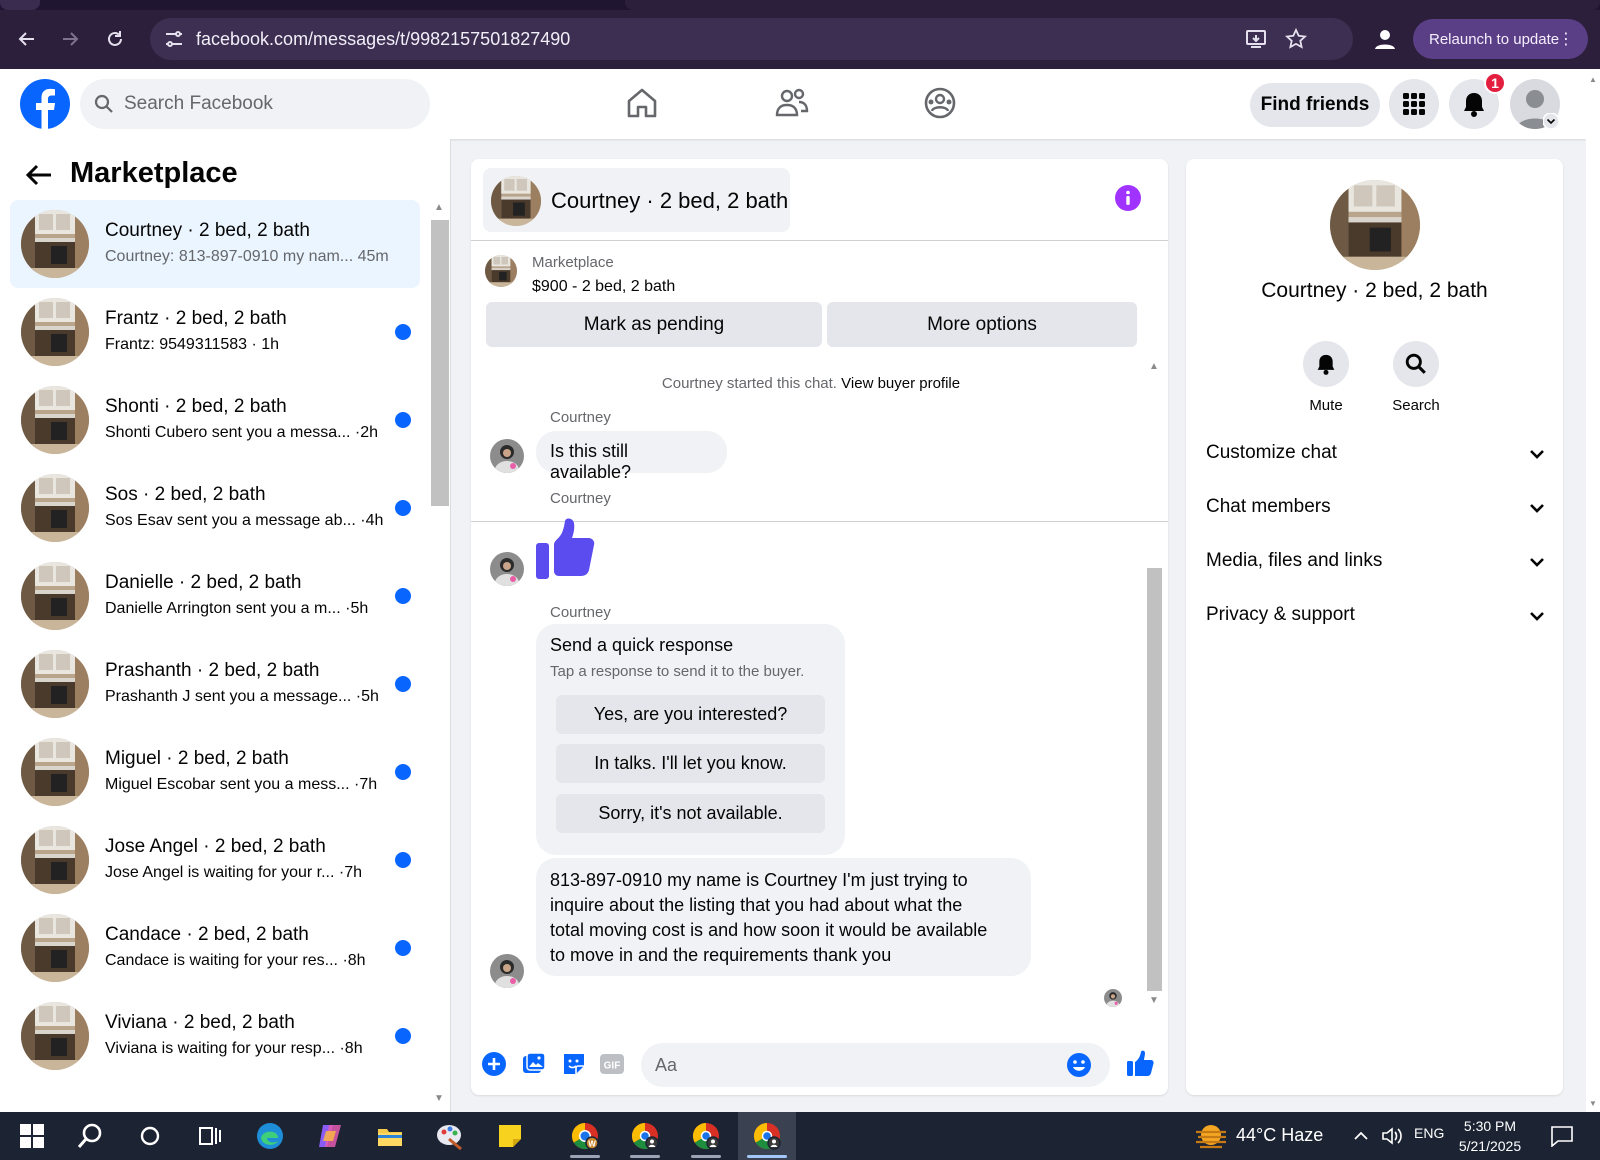 The height and width of the screenshot is (1160, 1600). I want to click on search-icon, so click(1415, 363).